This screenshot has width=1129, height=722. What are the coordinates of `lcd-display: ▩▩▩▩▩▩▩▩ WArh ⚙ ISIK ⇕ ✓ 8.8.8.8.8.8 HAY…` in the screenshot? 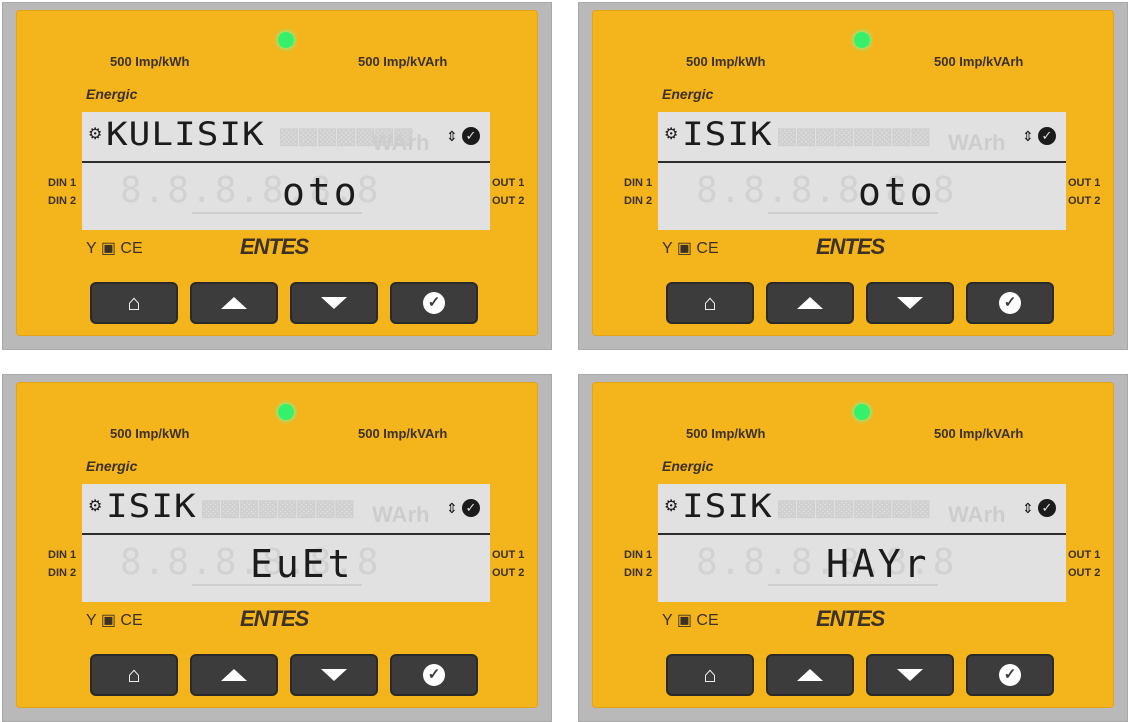 It's located at (862, 543).